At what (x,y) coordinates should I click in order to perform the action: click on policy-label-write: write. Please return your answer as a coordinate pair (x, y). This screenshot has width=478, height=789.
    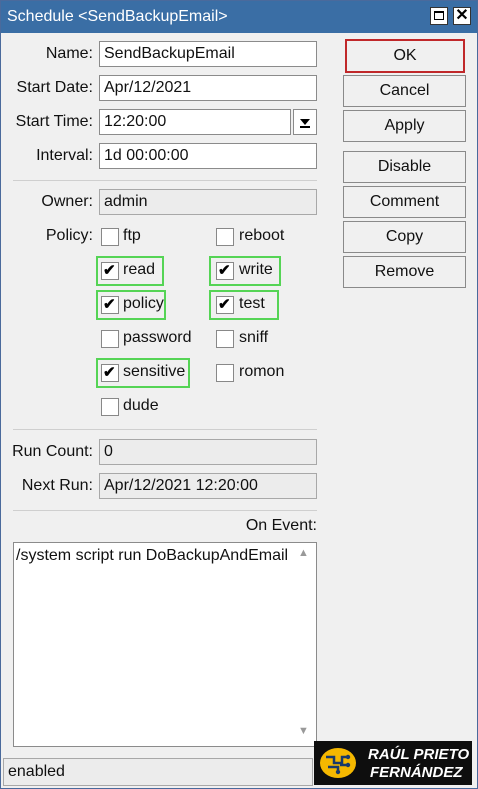
    Looking at the image, I should click on (256, 269).